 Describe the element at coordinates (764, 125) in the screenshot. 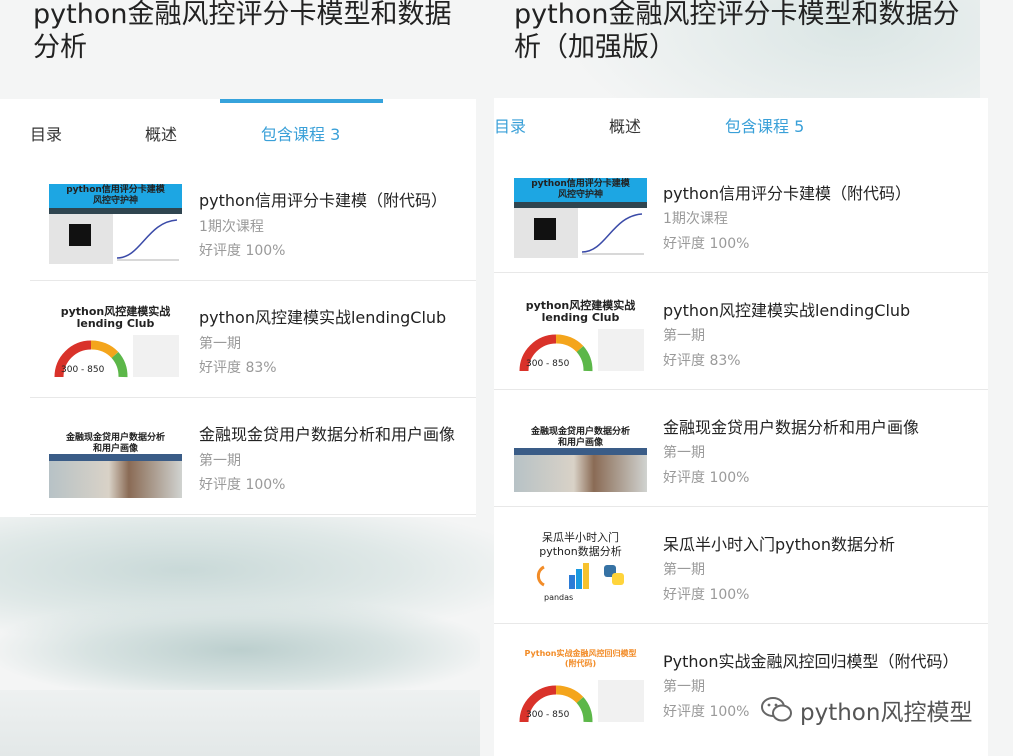

I see `tab-courses: 包含课程 5` at that location.